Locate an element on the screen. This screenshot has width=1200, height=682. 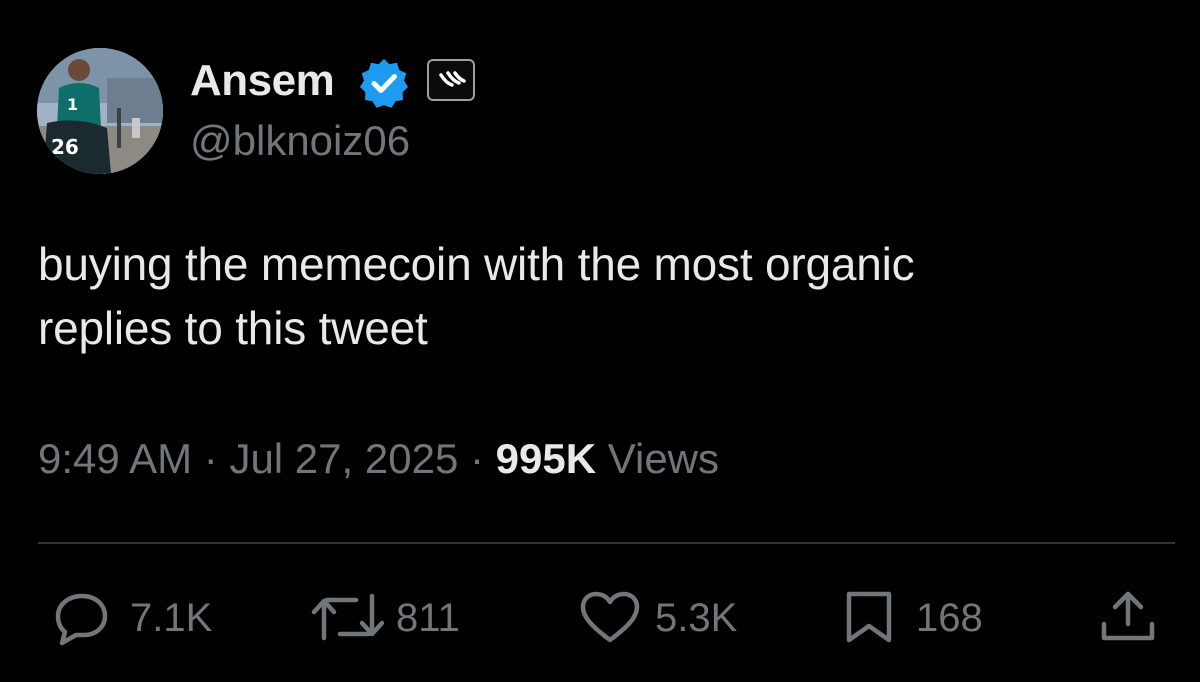
bookmark-icon is located at coordinates (869, 617).